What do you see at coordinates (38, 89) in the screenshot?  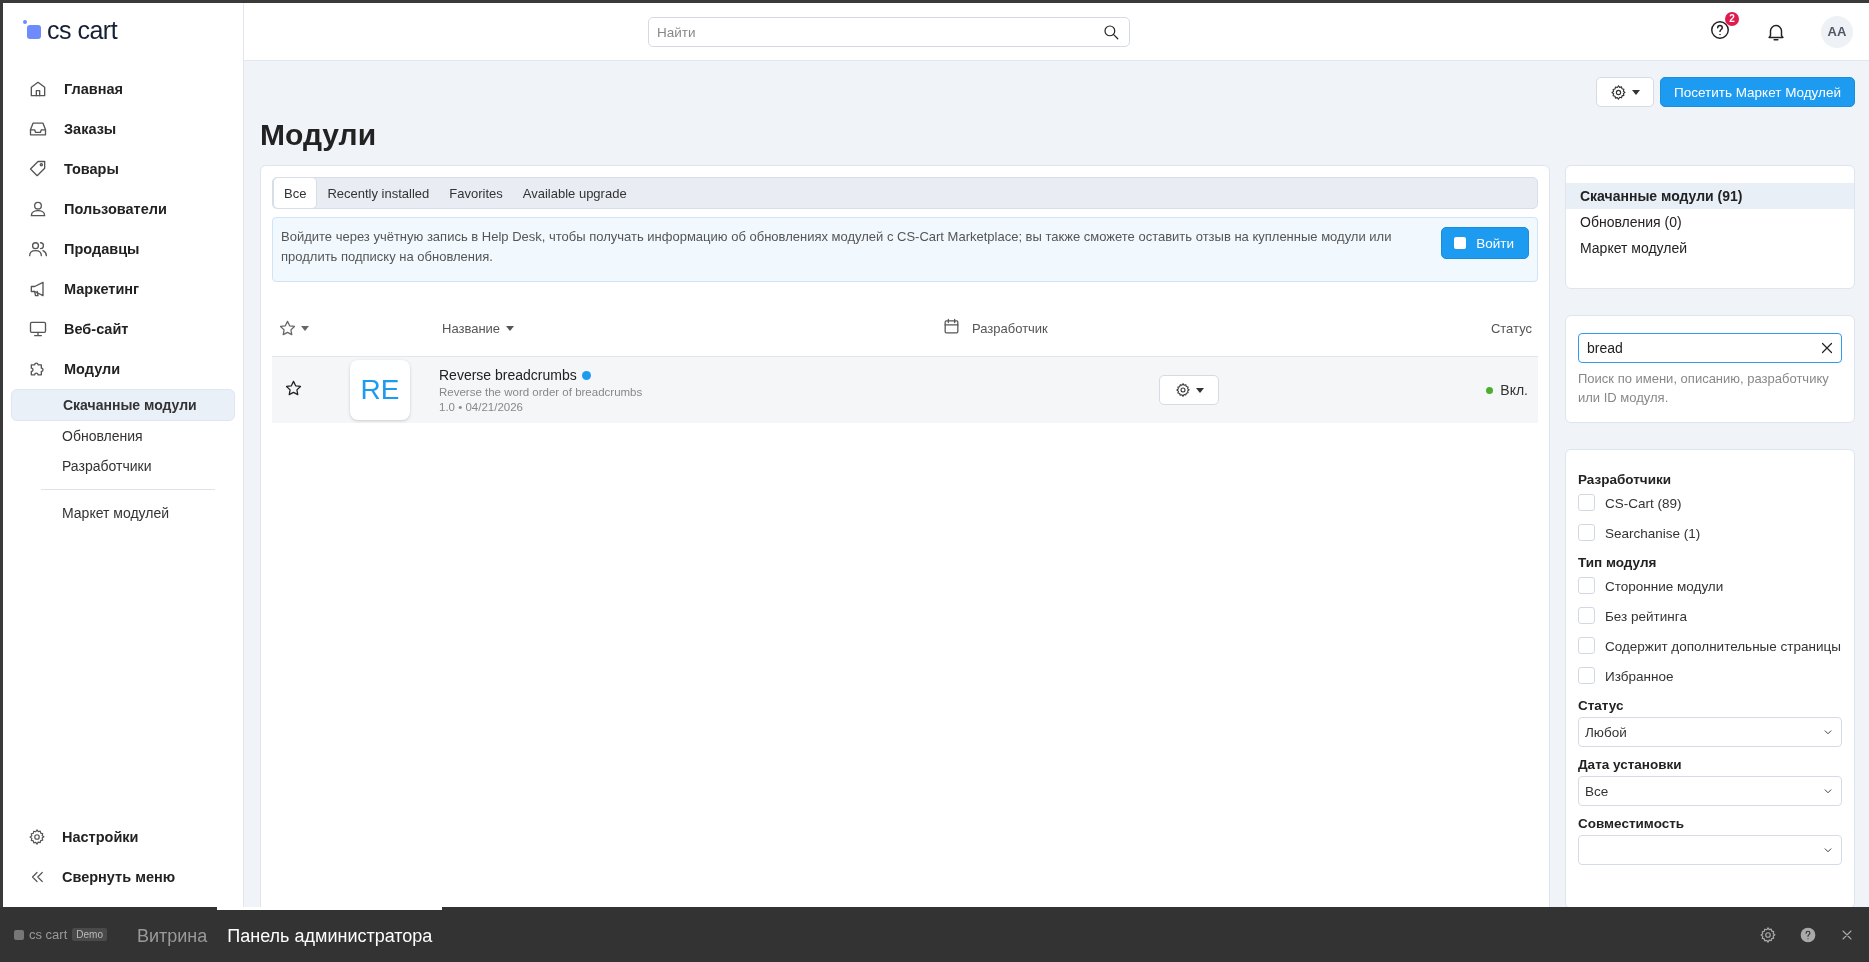 I see `home-icon` at bounding box center [38, 89].